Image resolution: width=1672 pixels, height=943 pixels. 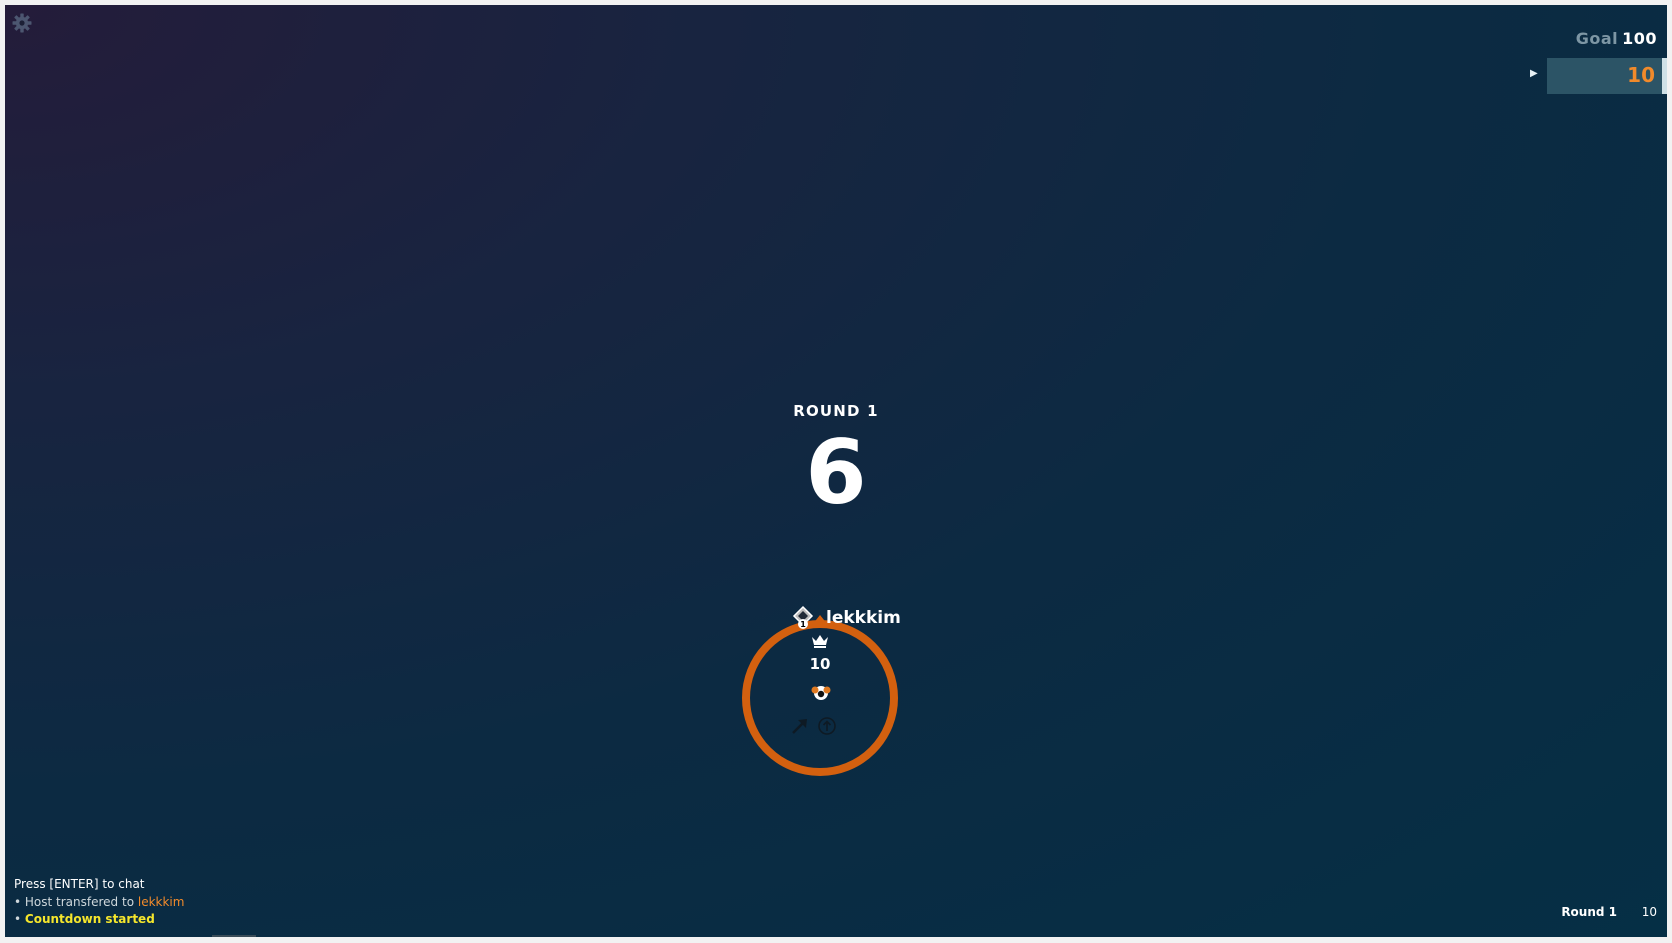 What do you see at coordinates (821, 693) in the screenshot?
I see `player-avatar-icon` at bounding box center [821, 693].